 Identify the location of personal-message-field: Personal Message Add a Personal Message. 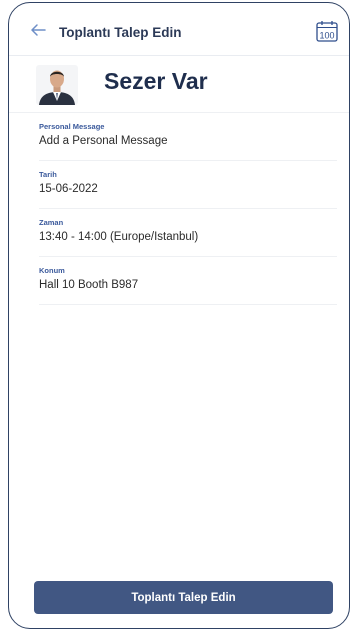
(188, 137).